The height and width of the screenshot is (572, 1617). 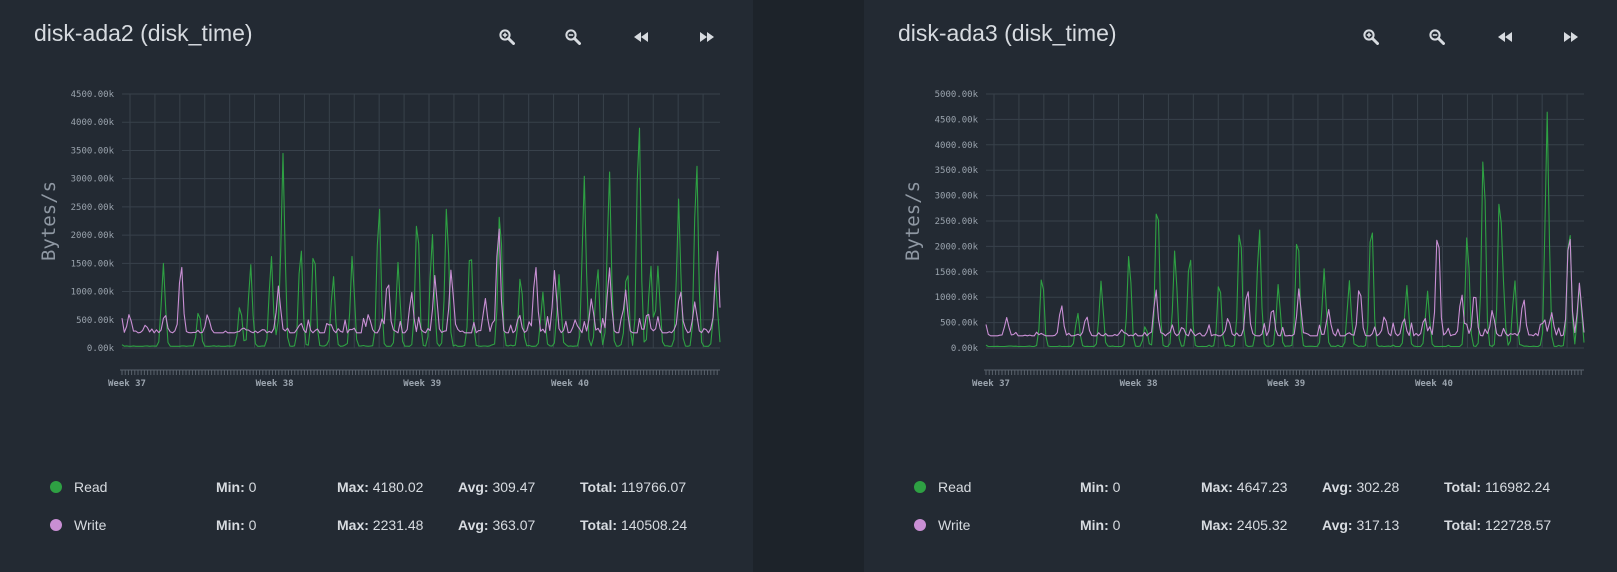 I want to click on max-stat: Max: 2405.32, so click(x=1244, y=525).